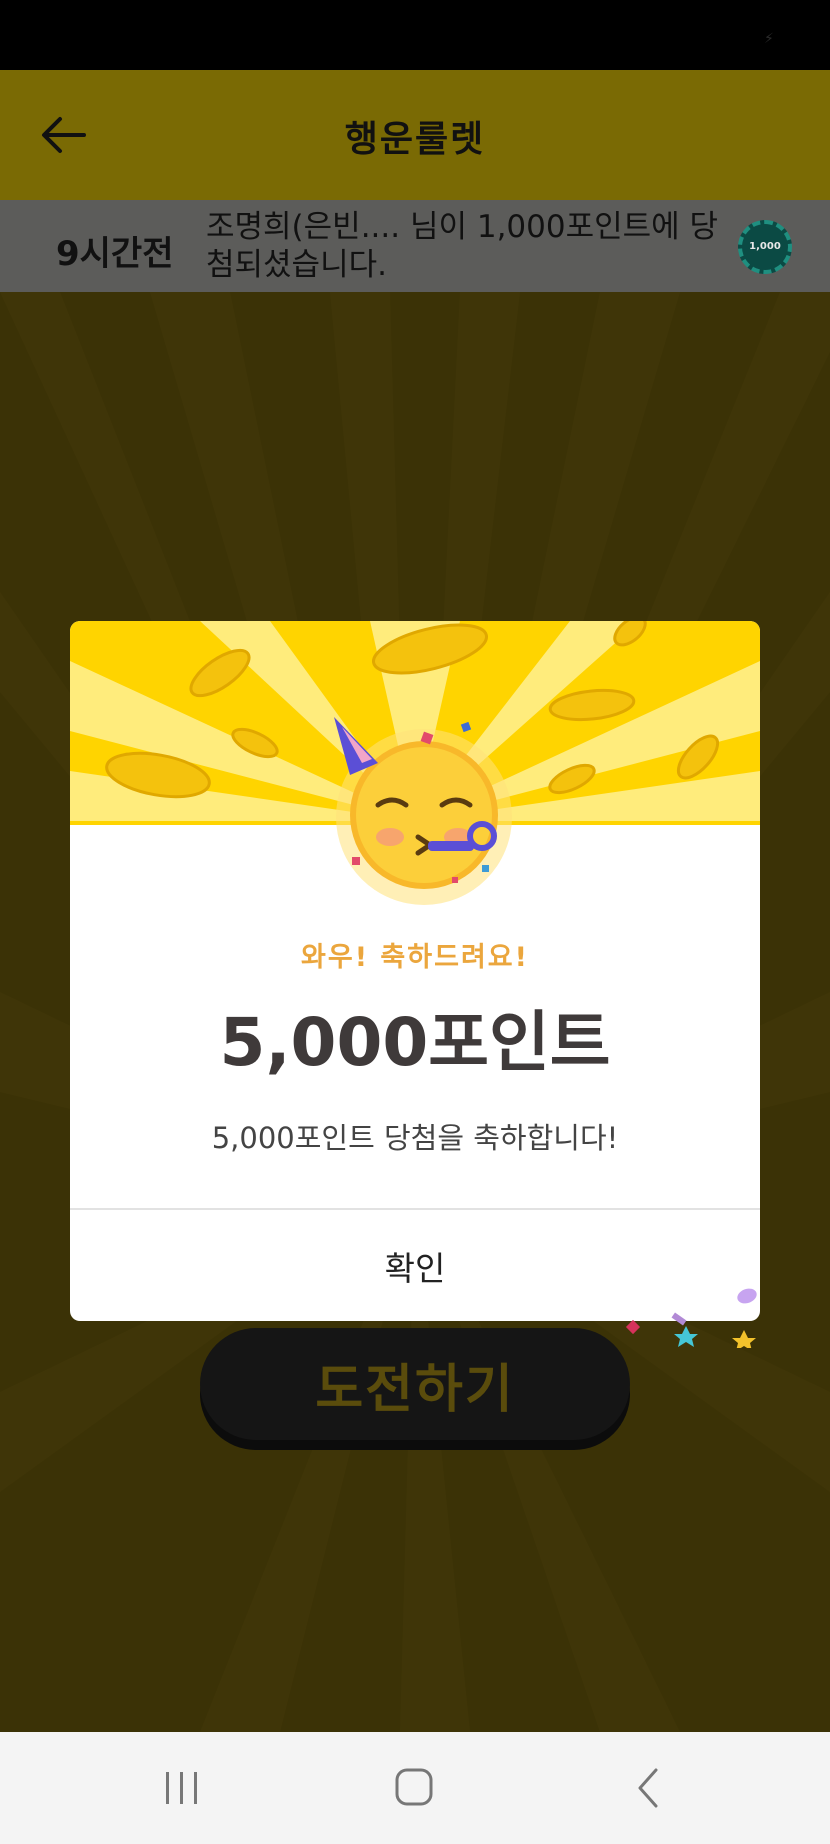 This screenshot has width=830, height=1844. Describe the element at coordinates (691, 1318) in the screenshot. I see `confetti-icon` at that location.